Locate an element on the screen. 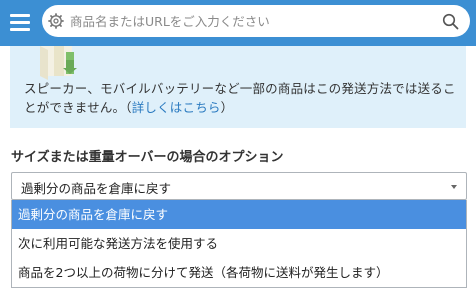 Image resolution: width=476 pixels, height=306 pixels. options-section-title: サイズまたは重量オーバーの場合のオプション is located at coordinates (147, 157).